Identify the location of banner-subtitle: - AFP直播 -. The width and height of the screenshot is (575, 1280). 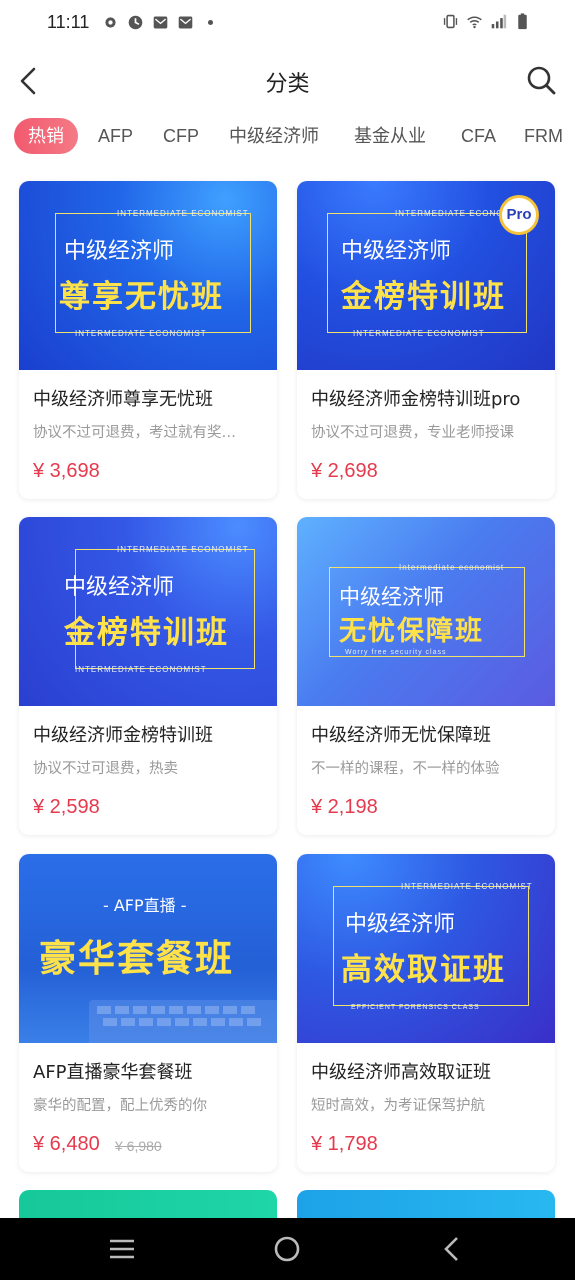
(145, 905).